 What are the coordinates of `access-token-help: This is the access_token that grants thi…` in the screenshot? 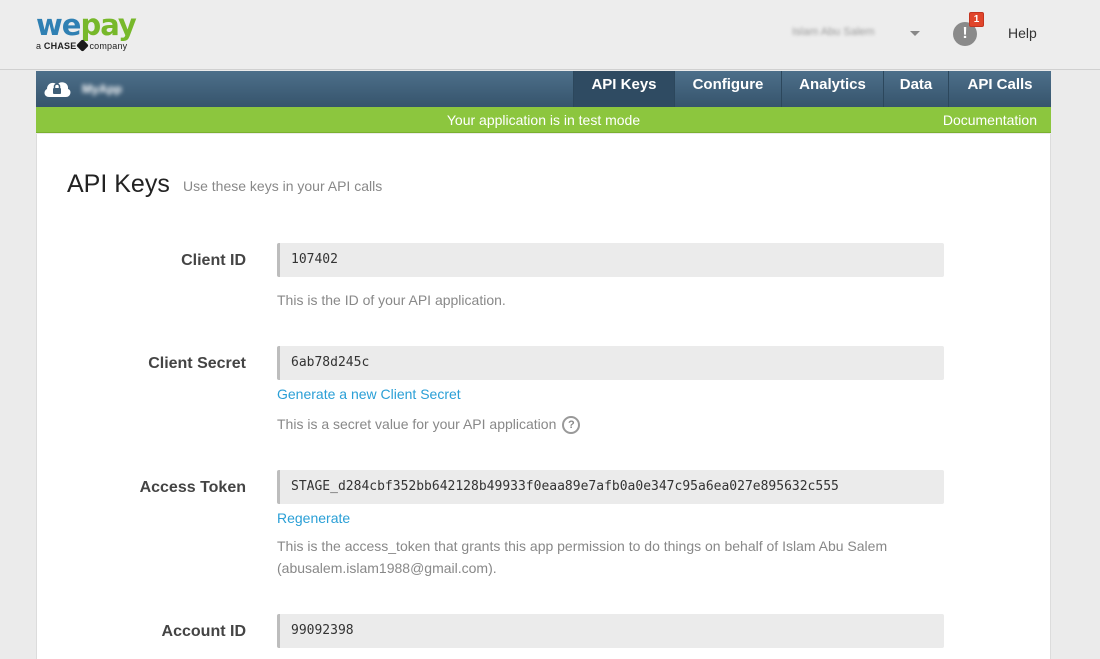 It's located at (582, 557).